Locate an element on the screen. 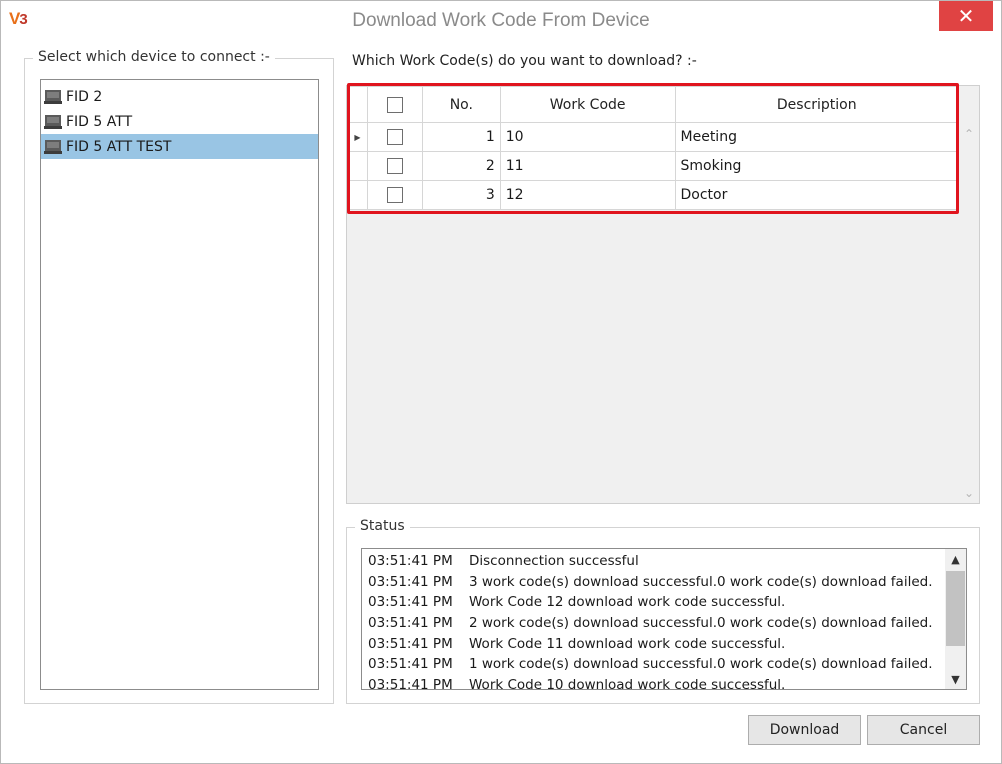 The height and width of the screenshot is (764, 1002). close-button: ✕ is located at coordinates (966, 16).